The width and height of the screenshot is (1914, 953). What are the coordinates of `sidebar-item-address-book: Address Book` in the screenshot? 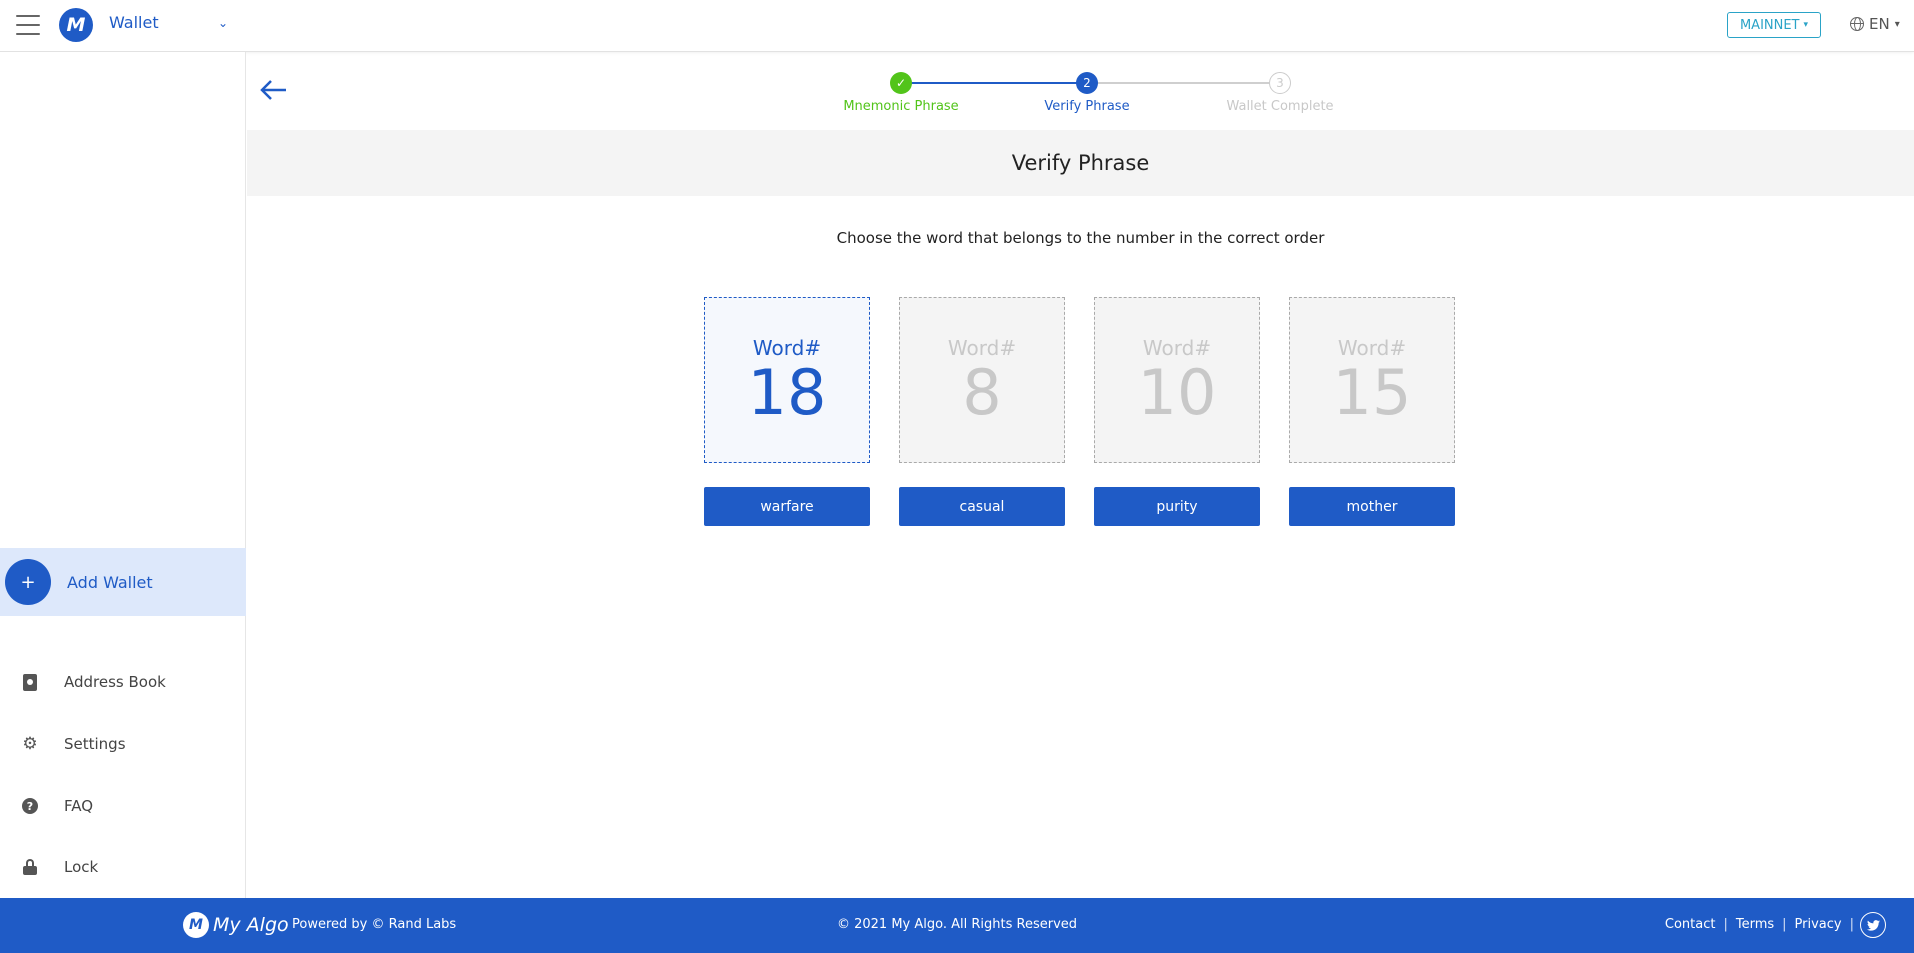 It's located at (123, 682).